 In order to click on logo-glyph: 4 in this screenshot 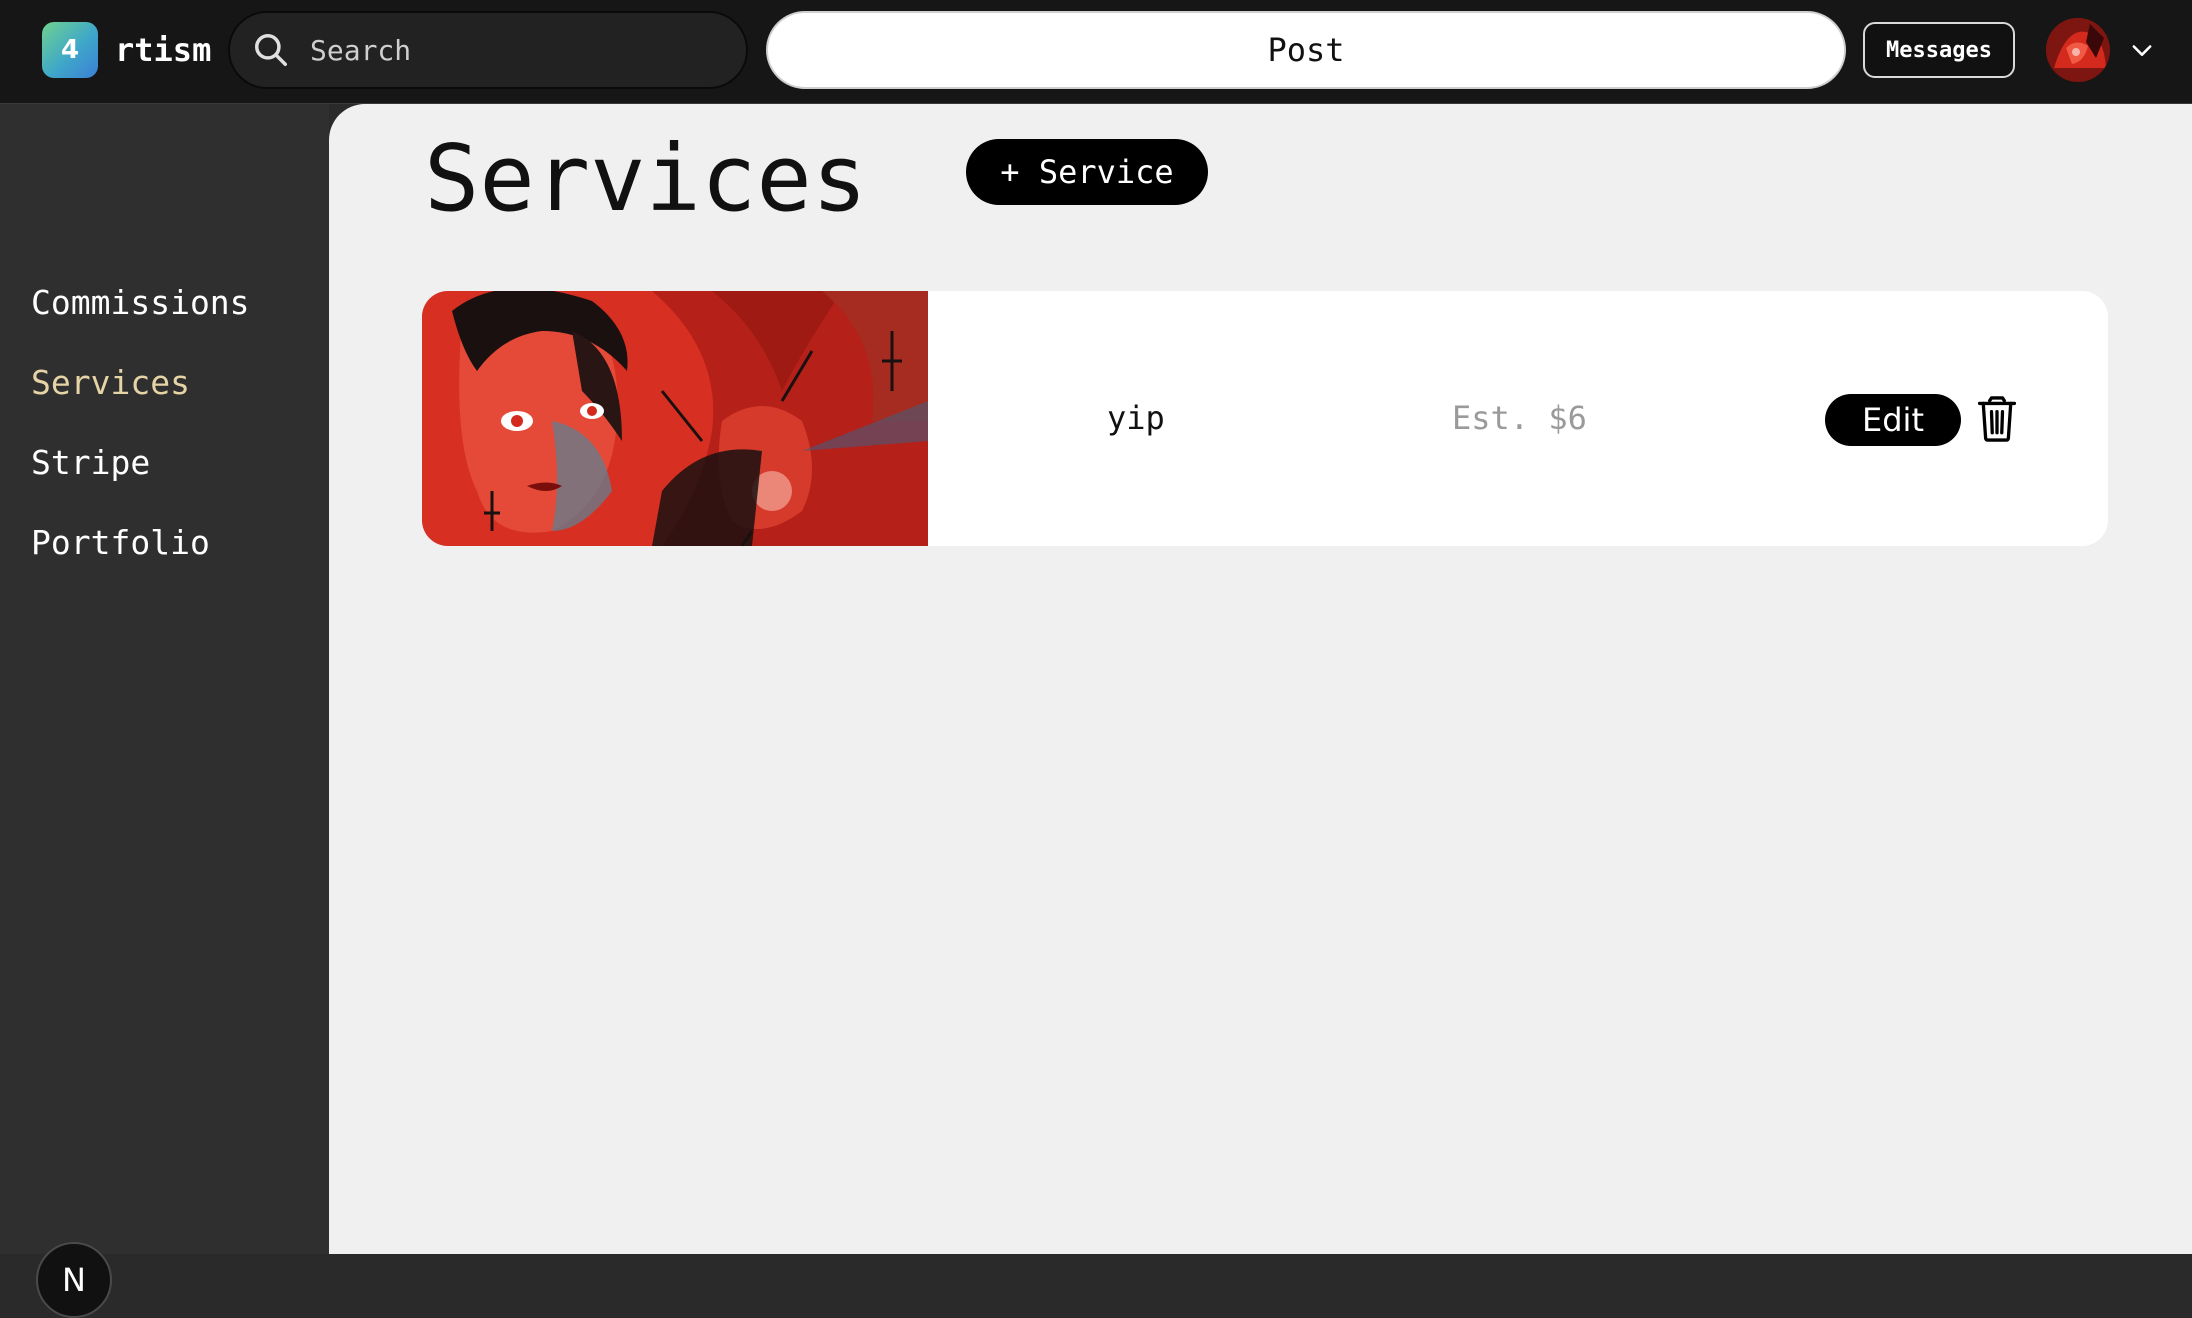, I will do `click(70, 50)`.